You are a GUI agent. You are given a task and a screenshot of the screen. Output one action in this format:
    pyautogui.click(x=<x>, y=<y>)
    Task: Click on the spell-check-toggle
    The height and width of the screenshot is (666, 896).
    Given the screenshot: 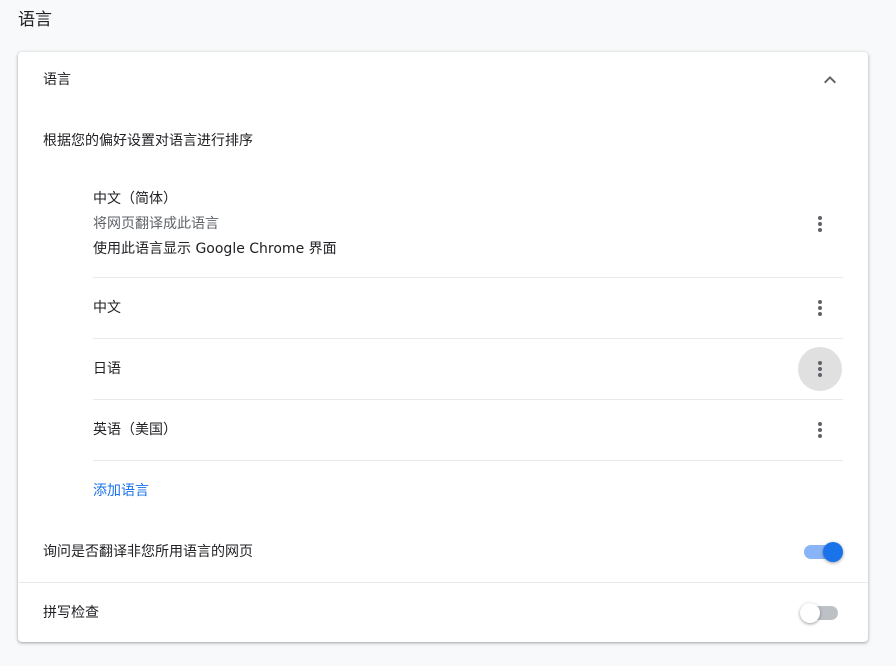 What is the action you would take?
    pyautogui.click(x=822, y=613)
    